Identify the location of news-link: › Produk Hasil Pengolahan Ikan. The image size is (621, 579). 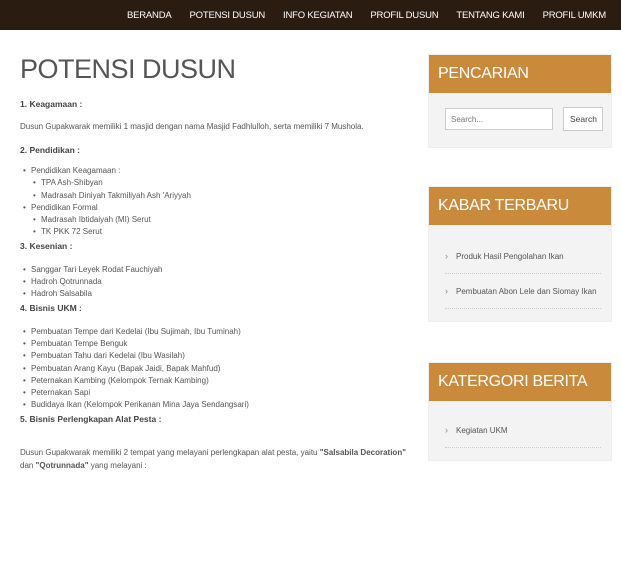
(523, 256).